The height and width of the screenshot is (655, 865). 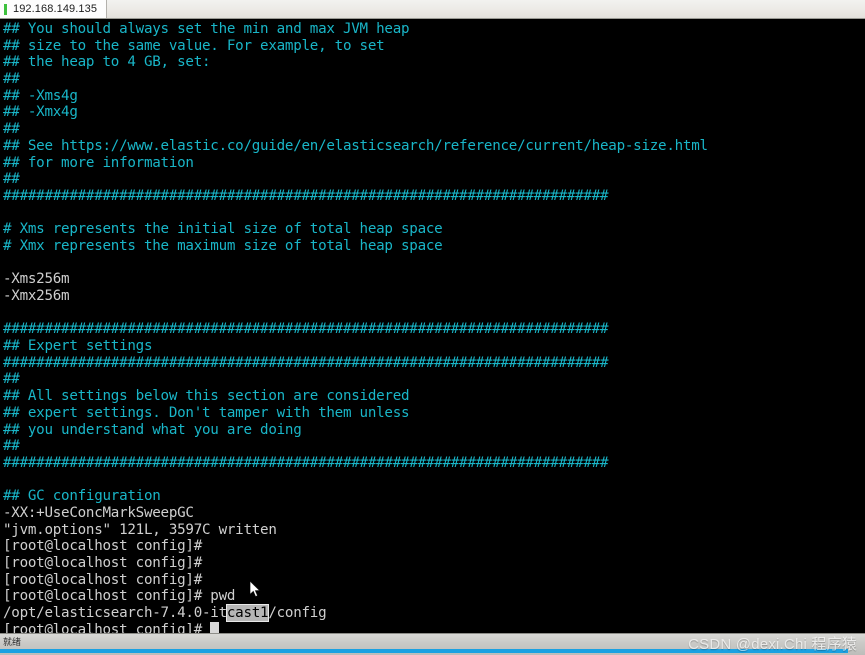 What do you see at coordinates (247, 613) in the screenshot?
I see `path-selected-text: cast1` at bounding box center [247, 613].